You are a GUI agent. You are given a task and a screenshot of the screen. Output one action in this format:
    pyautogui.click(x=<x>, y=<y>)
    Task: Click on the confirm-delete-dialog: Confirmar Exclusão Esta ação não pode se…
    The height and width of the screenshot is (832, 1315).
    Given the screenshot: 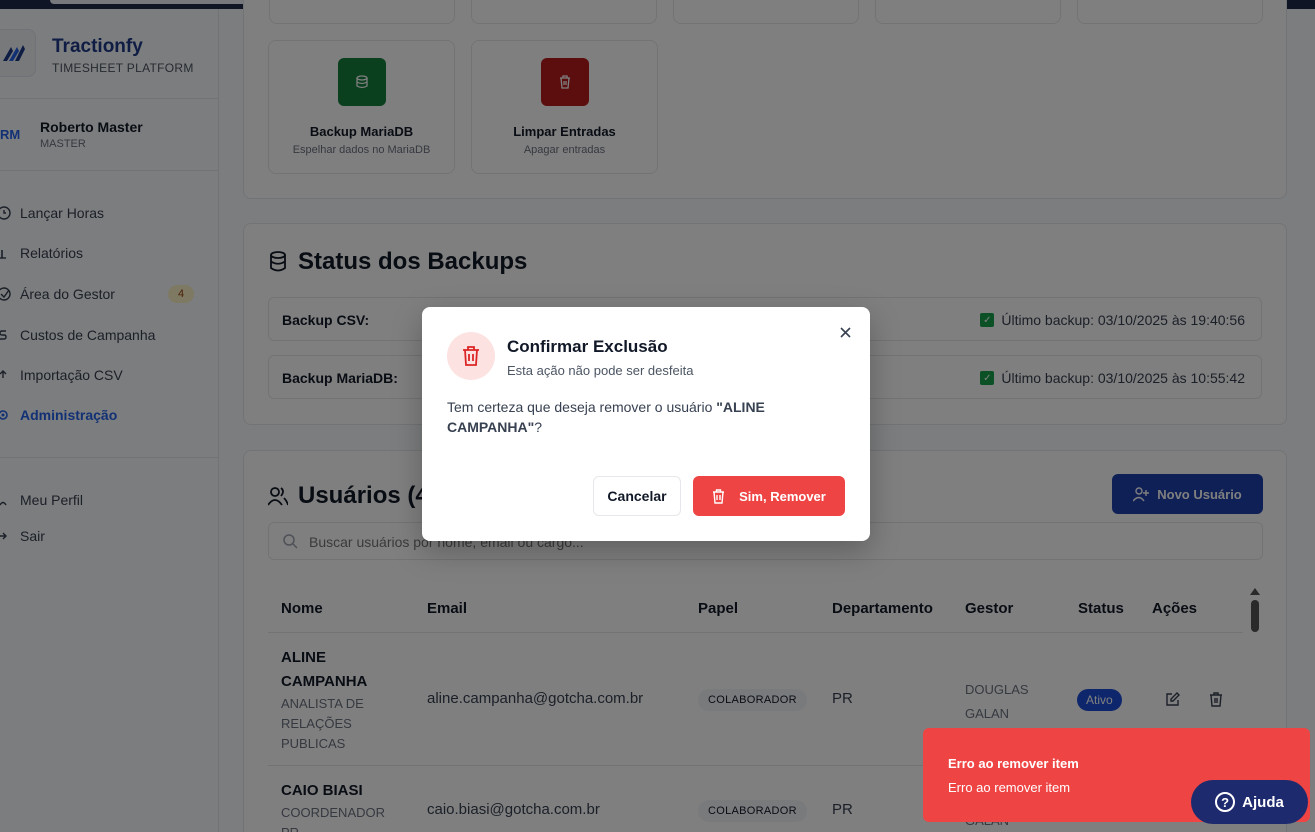 What is the action you would take?
    pyautogui.click(x=646, y=424)
    